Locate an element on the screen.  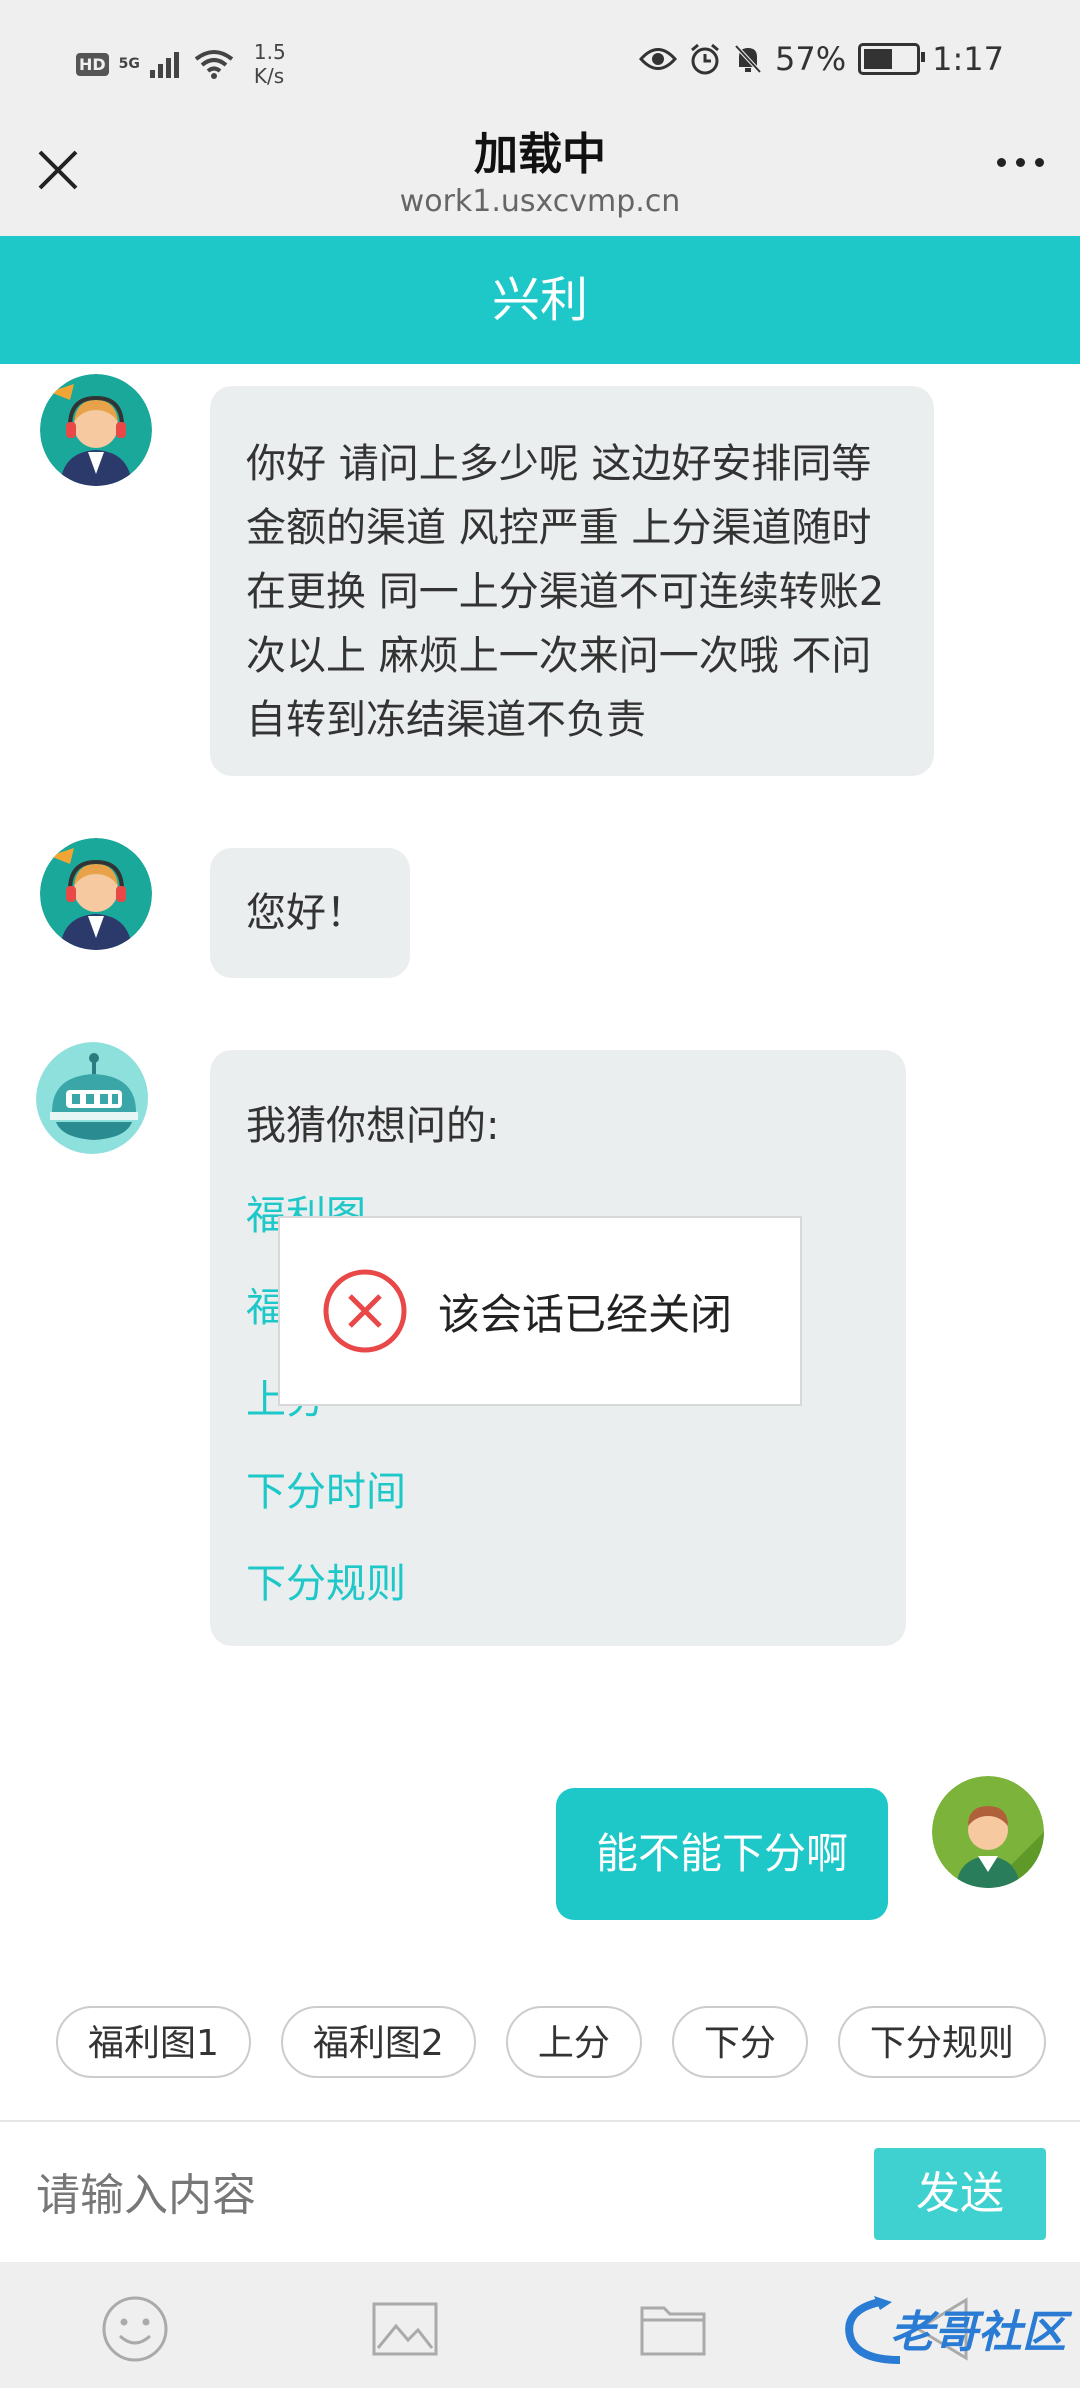
watermark-logo: 老哥社区 is located at coordinates (955, 2330).